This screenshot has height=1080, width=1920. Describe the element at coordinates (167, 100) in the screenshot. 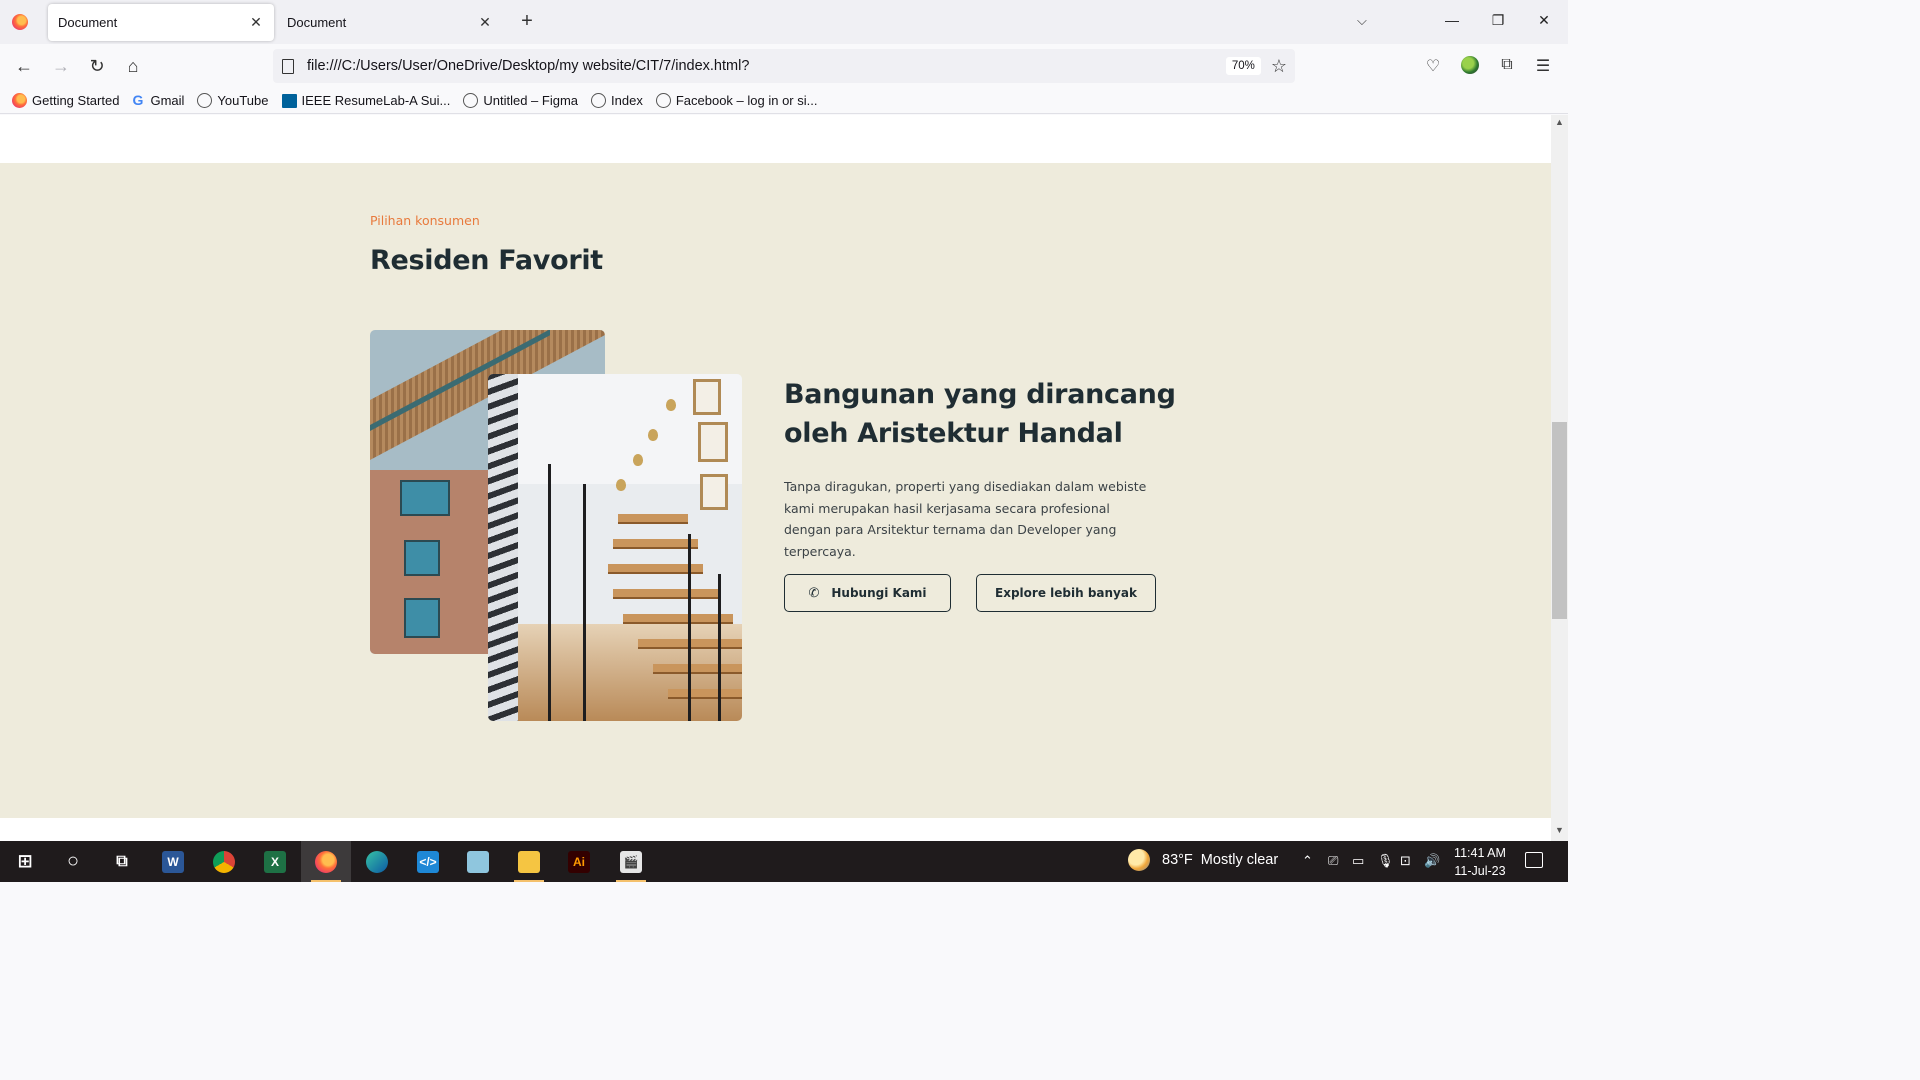

I see `bookmark-label: Gmail` at that location.